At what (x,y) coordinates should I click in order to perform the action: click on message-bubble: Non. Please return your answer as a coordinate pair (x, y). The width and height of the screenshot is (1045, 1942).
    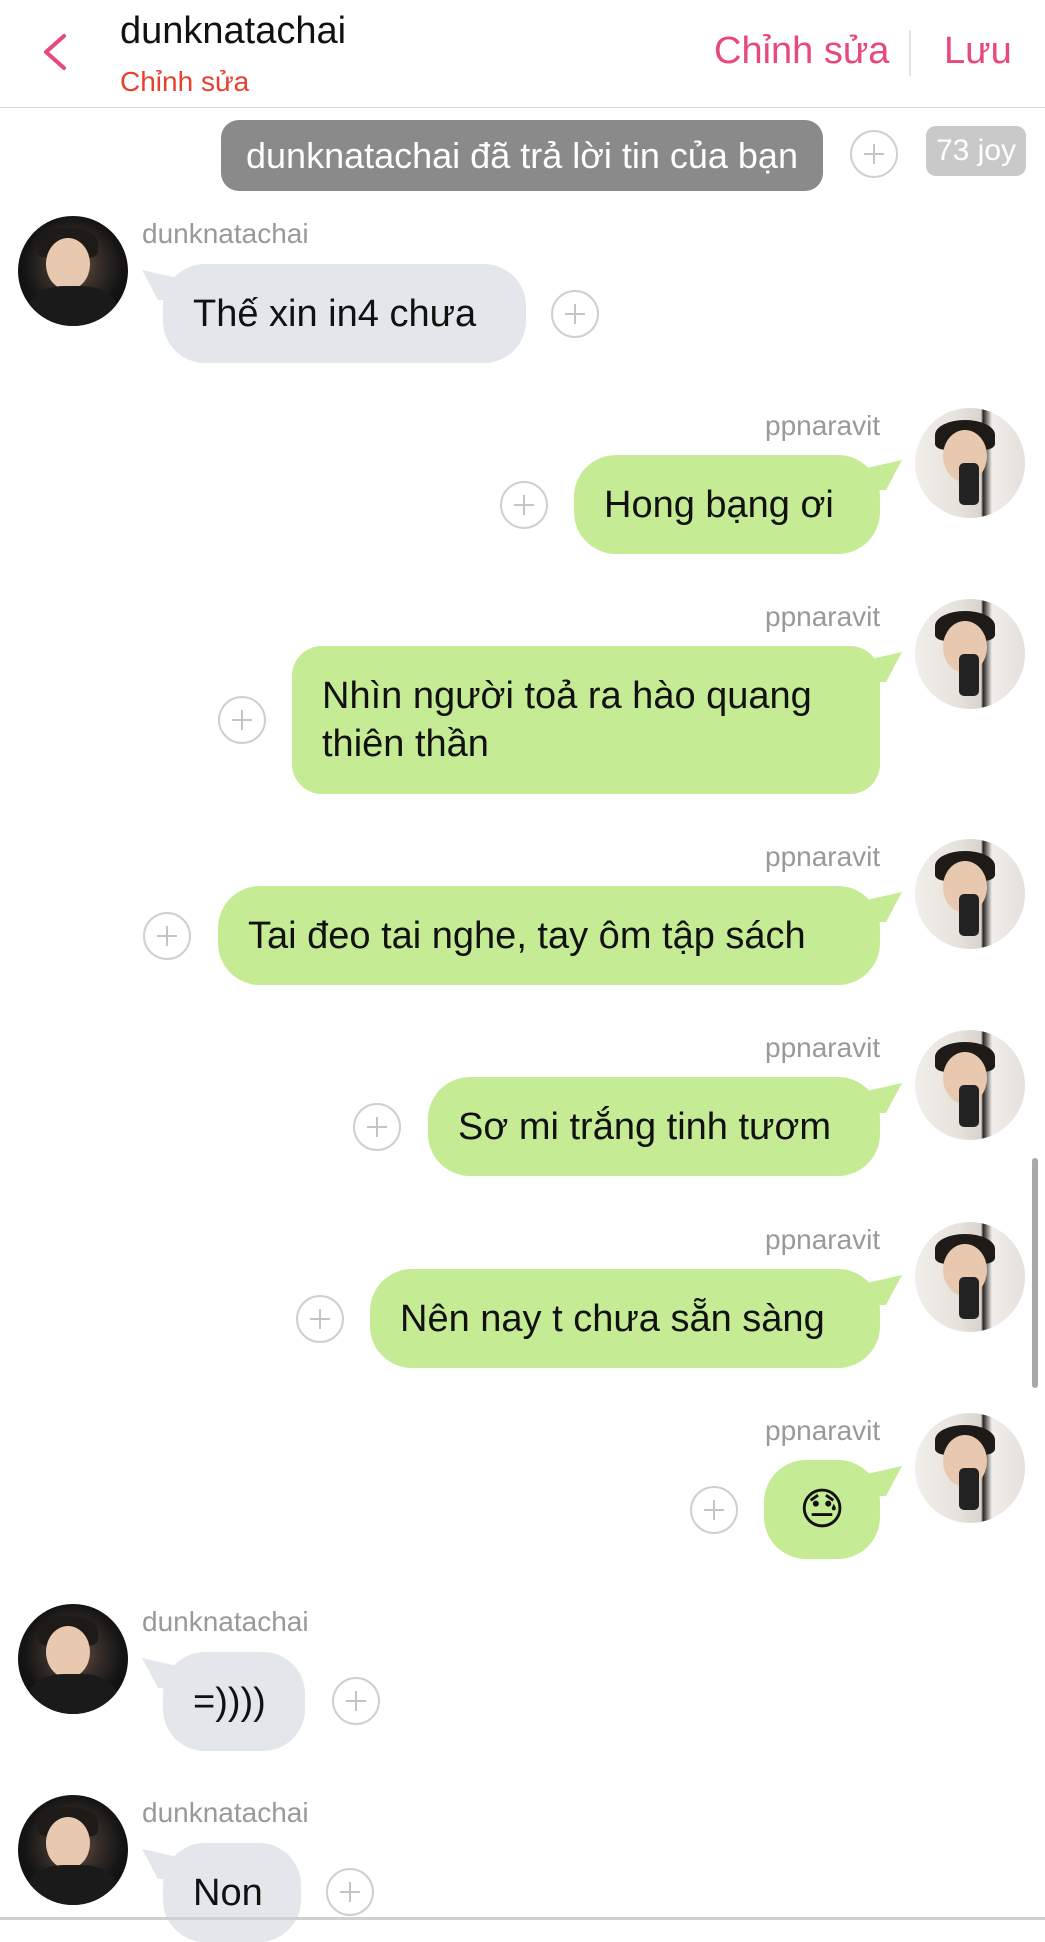
    Looking at the image, I should click on (232, 1892).